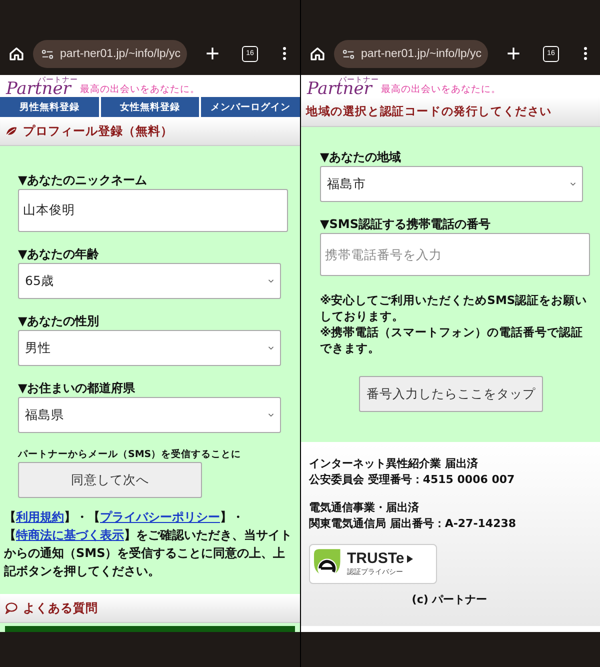  I want to click on copyright-text: (c) パートナー, so click(450, 599).